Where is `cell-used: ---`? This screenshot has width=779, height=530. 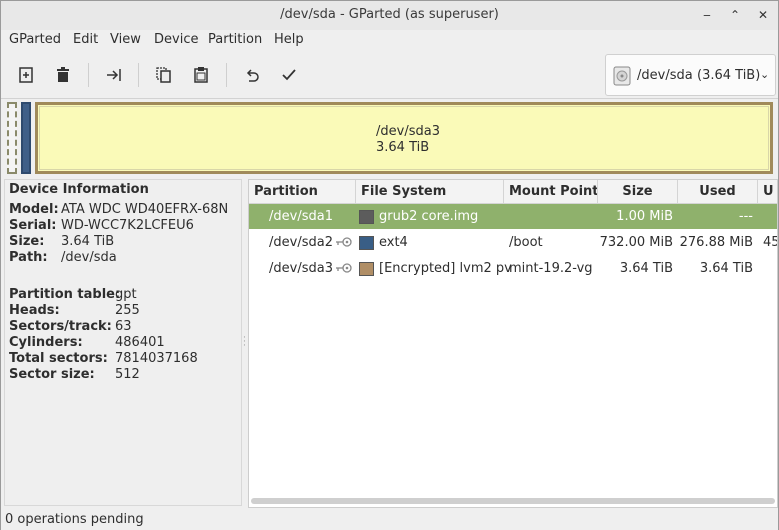 cell-used: --- is located at coordinates (745, 216).